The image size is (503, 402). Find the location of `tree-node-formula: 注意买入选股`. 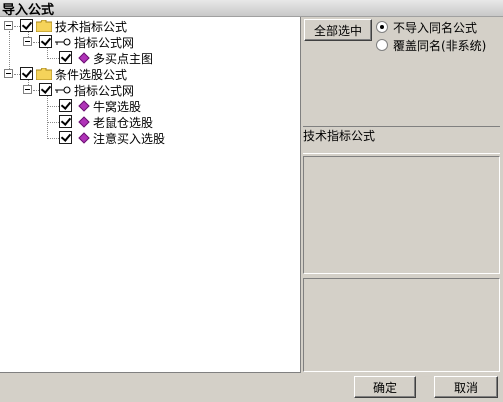

tree-node-formula: 注意买入选股 is located at coordinates (100, 139).